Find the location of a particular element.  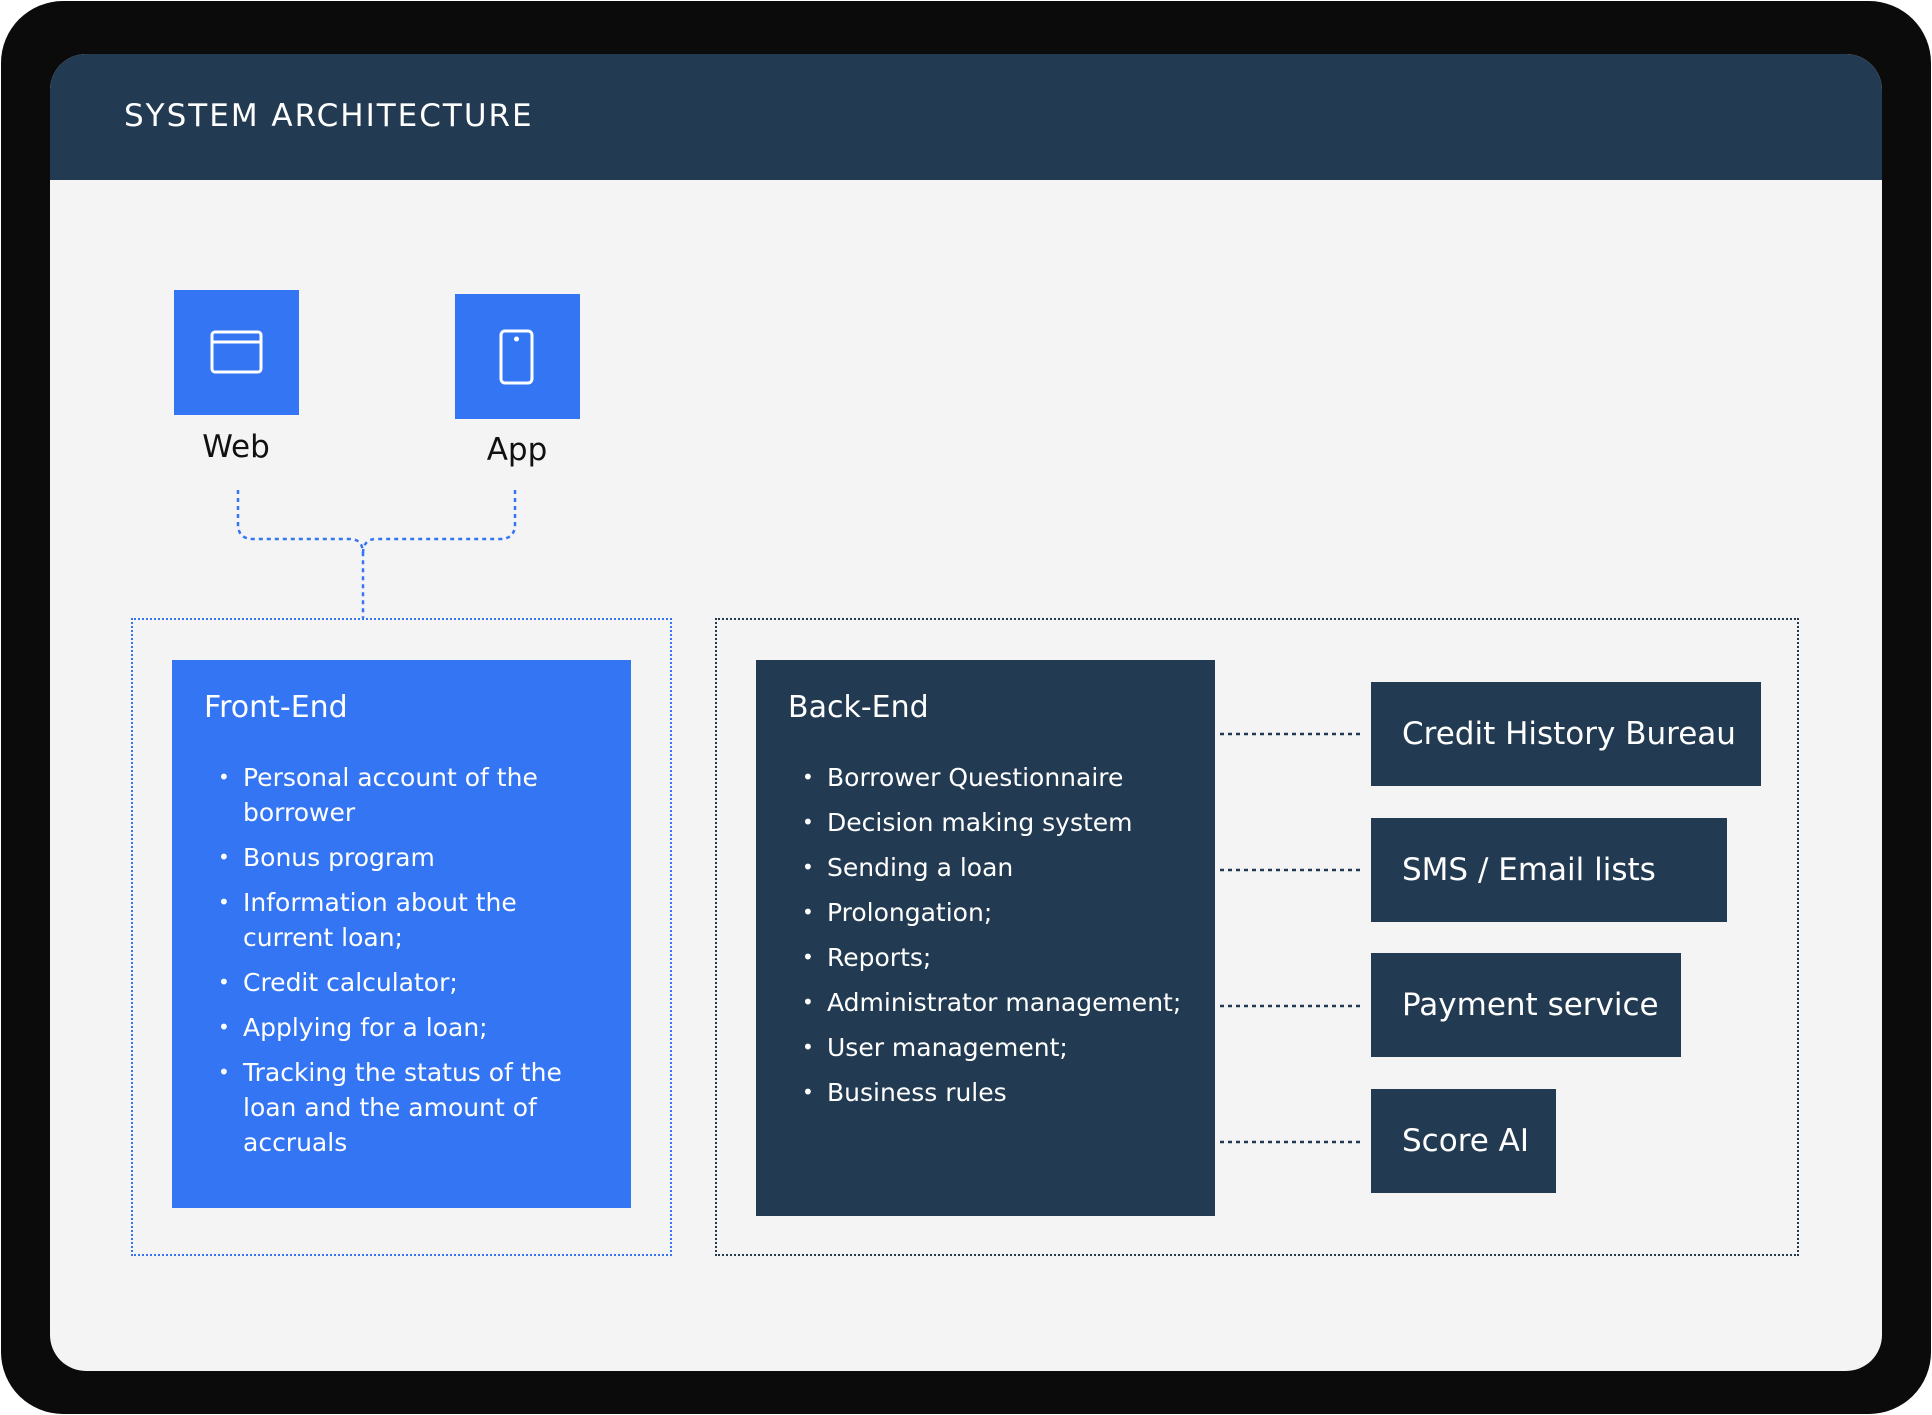

backend-title: Back-End is located at coordinates (858, 707).